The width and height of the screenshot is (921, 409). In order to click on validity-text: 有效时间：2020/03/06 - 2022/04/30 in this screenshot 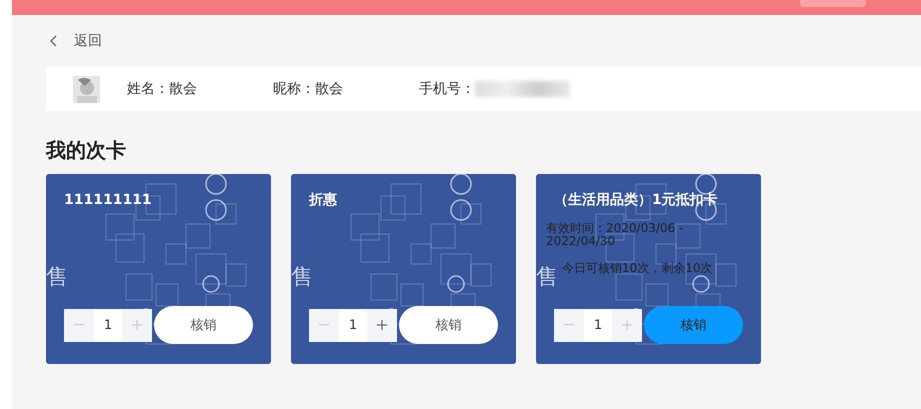, I will do `click(615, 235)`.